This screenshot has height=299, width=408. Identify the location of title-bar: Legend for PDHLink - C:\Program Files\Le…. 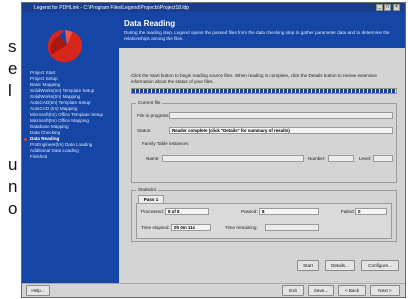
(213, 7).